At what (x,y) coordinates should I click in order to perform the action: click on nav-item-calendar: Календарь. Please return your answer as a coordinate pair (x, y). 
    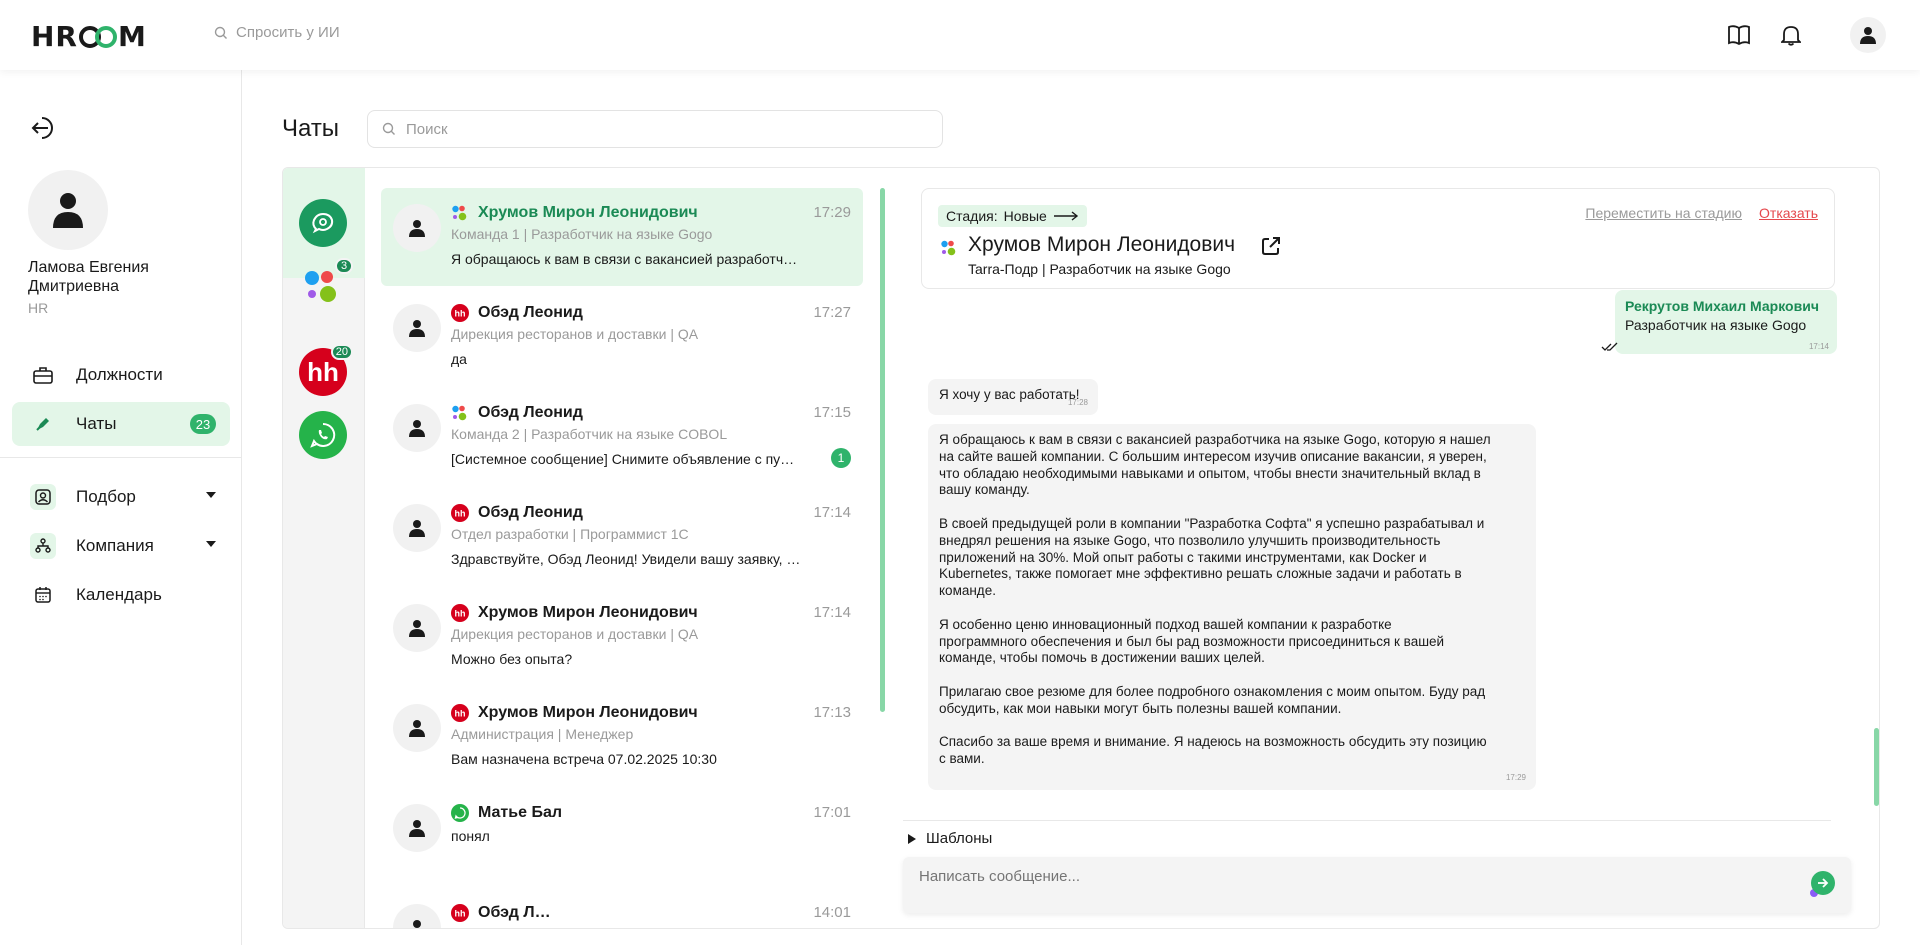
    Looking at the image, I should click on (121, 595).